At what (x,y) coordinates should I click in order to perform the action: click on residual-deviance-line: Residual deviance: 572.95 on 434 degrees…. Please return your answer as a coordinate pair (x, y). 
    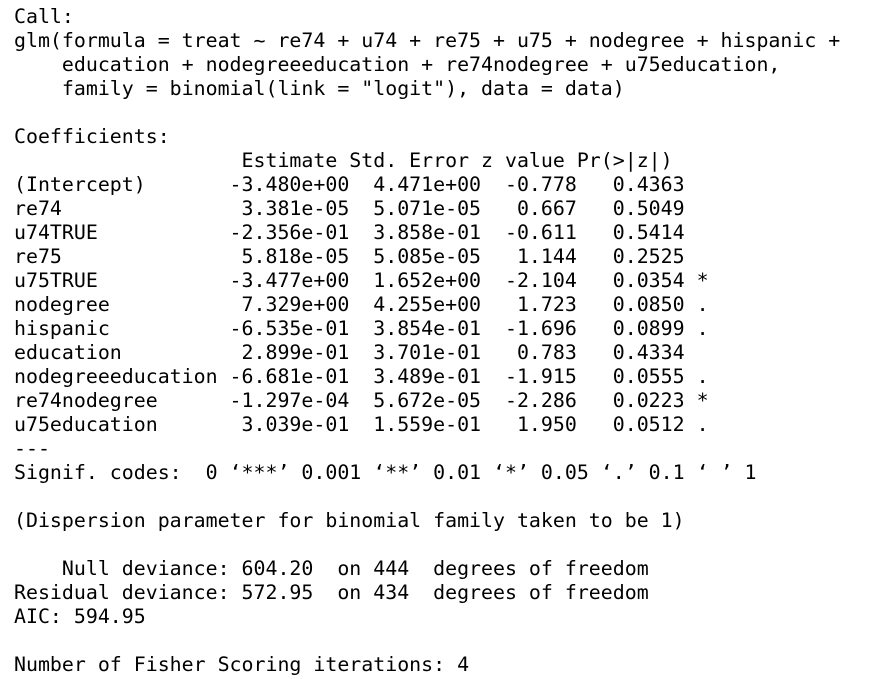
    Looking at the image, I should click on (331, 592).